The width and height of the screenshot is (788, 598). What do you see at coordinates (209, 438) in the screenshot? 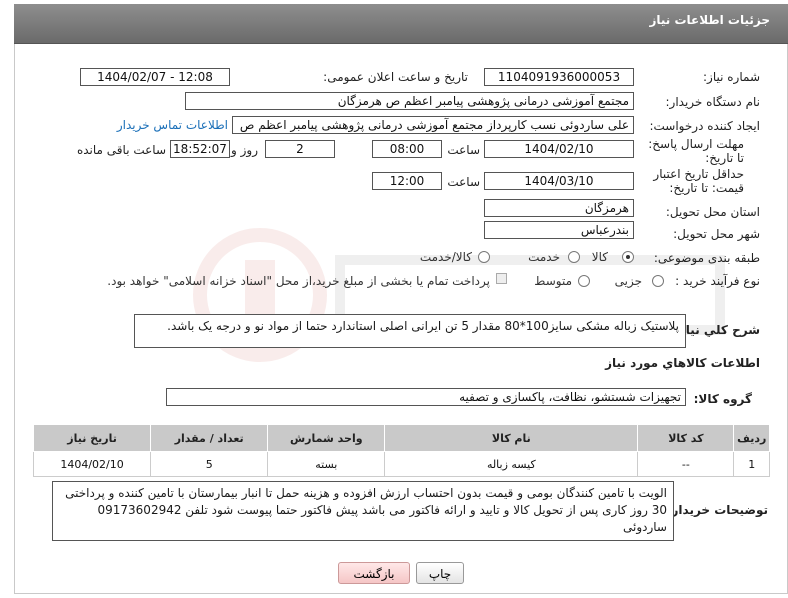
I see `col-qty: تعداد / مقدار` at bounding box center [209, 438].